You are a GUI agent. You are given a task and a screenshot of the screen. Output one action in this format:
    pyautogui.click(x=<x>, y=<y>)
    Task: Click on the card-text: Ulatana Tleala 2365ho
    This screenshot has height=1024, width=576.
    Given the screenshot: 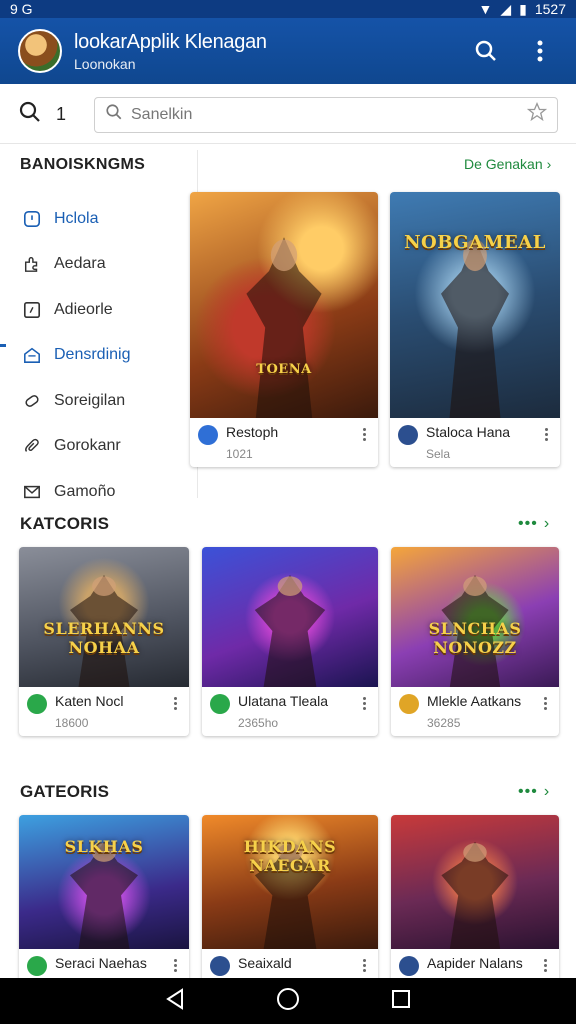 What is the action you would take?
    pyautogui.click(x=298, y=711)
    